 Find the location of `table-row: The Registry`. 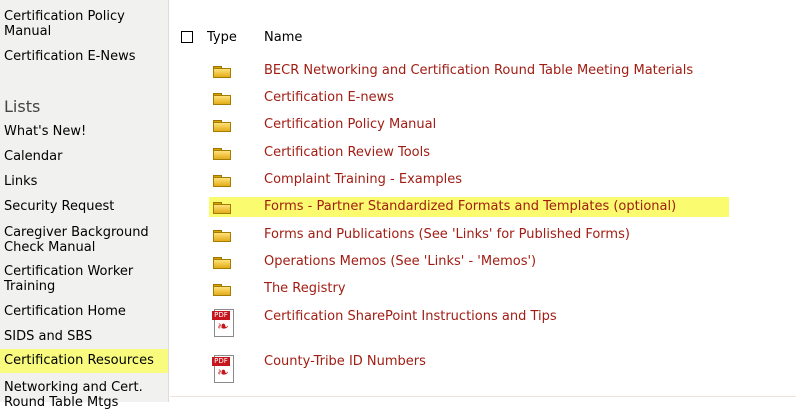

table-row: The Registry is located at coordinates (483, 291).